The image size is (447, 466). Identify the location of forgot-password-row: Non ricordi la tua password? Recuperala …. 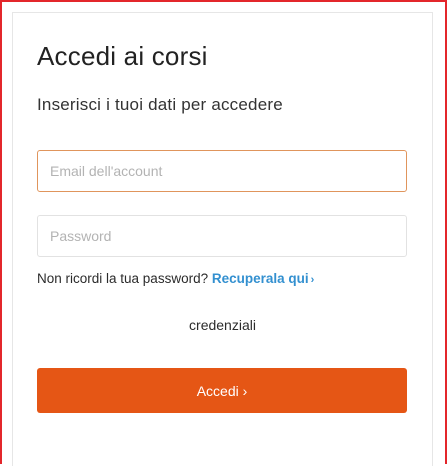
(175, 278).